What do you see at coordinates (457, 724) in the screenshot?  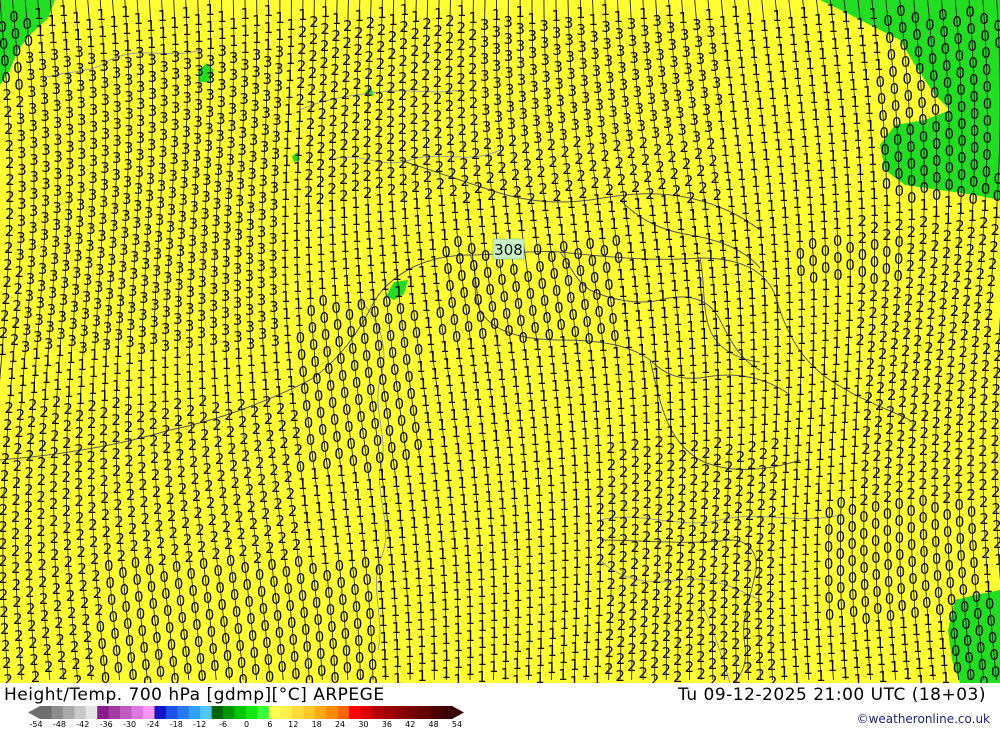 I see `scale-label: 54` at bounding box center [457, 724].